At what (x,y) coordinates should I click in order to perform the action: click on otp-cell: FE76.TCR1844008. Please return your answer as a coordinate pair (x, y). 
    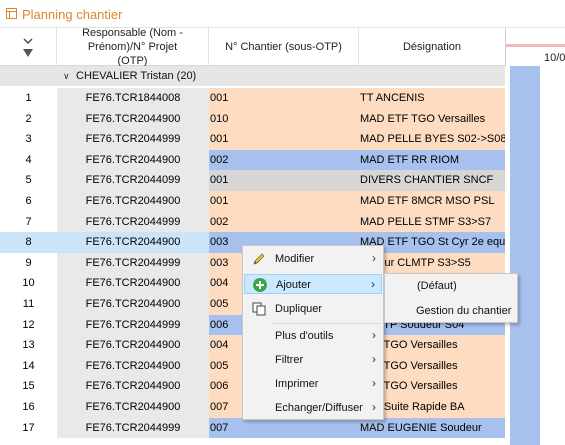
    Looking at the image, I should click on (133, 98).